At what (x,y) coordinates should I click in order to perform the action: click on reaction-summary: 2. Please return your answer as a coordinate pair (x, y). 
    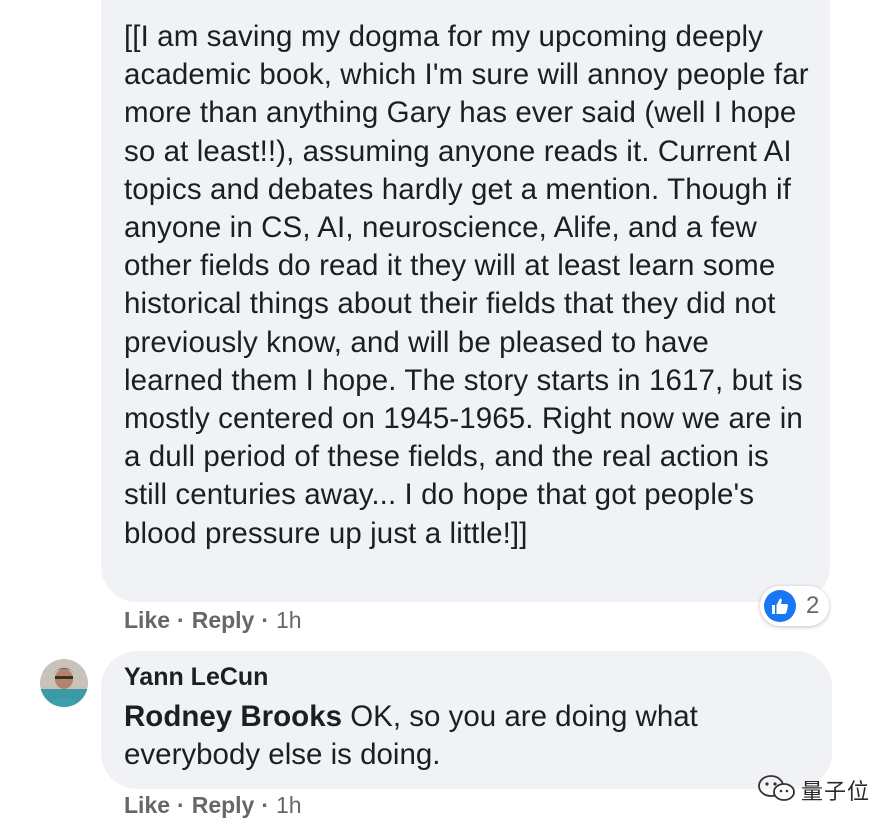
    Looking at the image, I should click on (795, 606).